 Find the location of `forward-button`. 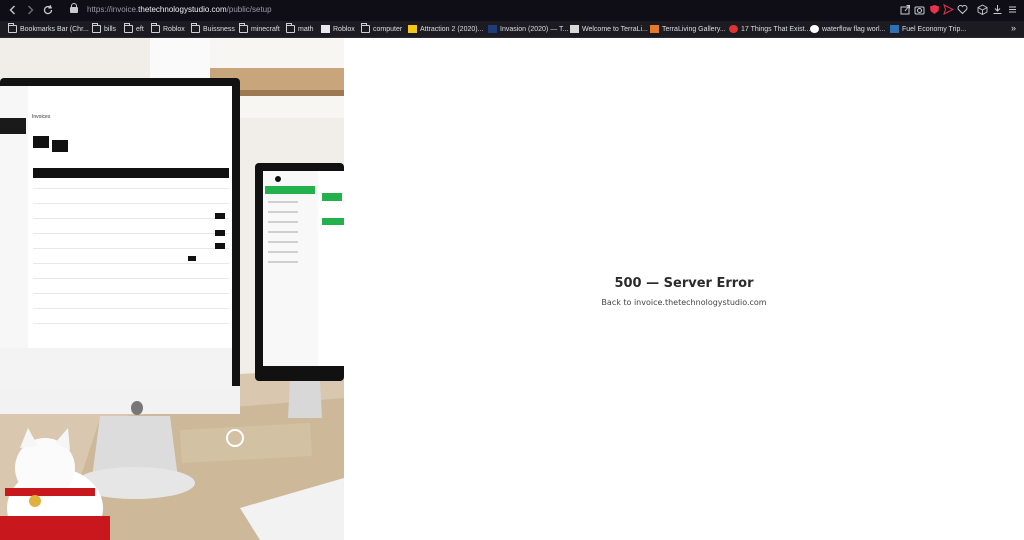

forward-button is located at coordinates (30, 10).